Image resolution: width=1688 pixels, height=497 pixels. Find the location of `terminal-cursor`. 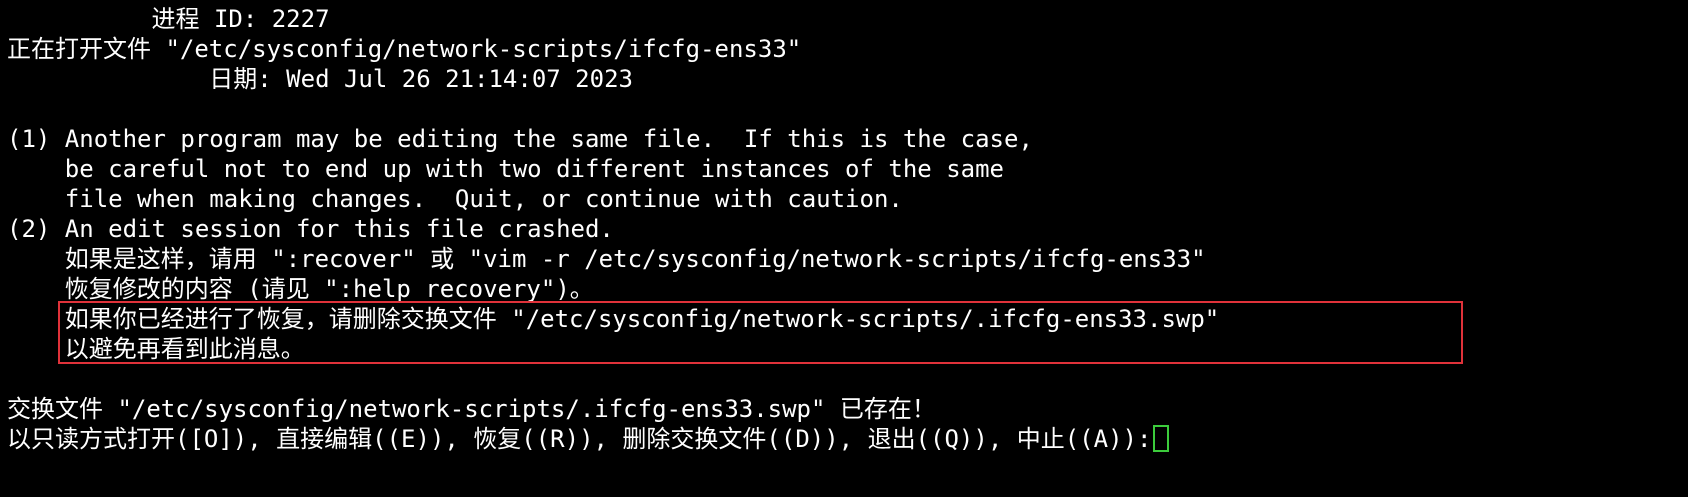

terminal-cursor is located at coordinates (1161, 438).